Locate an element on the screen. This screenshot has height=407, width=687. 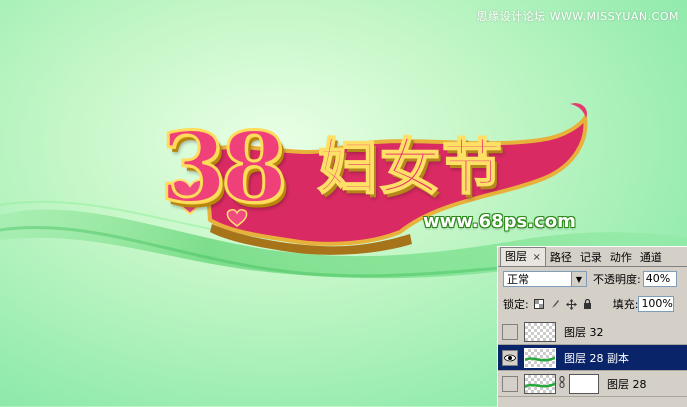
tab-paths: 路径 is located at coordinates (561, 257).